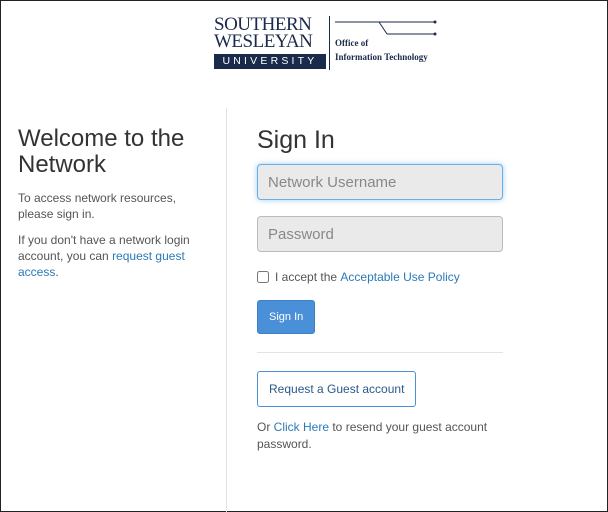 Image resolution: width=608 pixels, height=512 pixels. I want to click on logo-line-art-icon, so click(386, 28).